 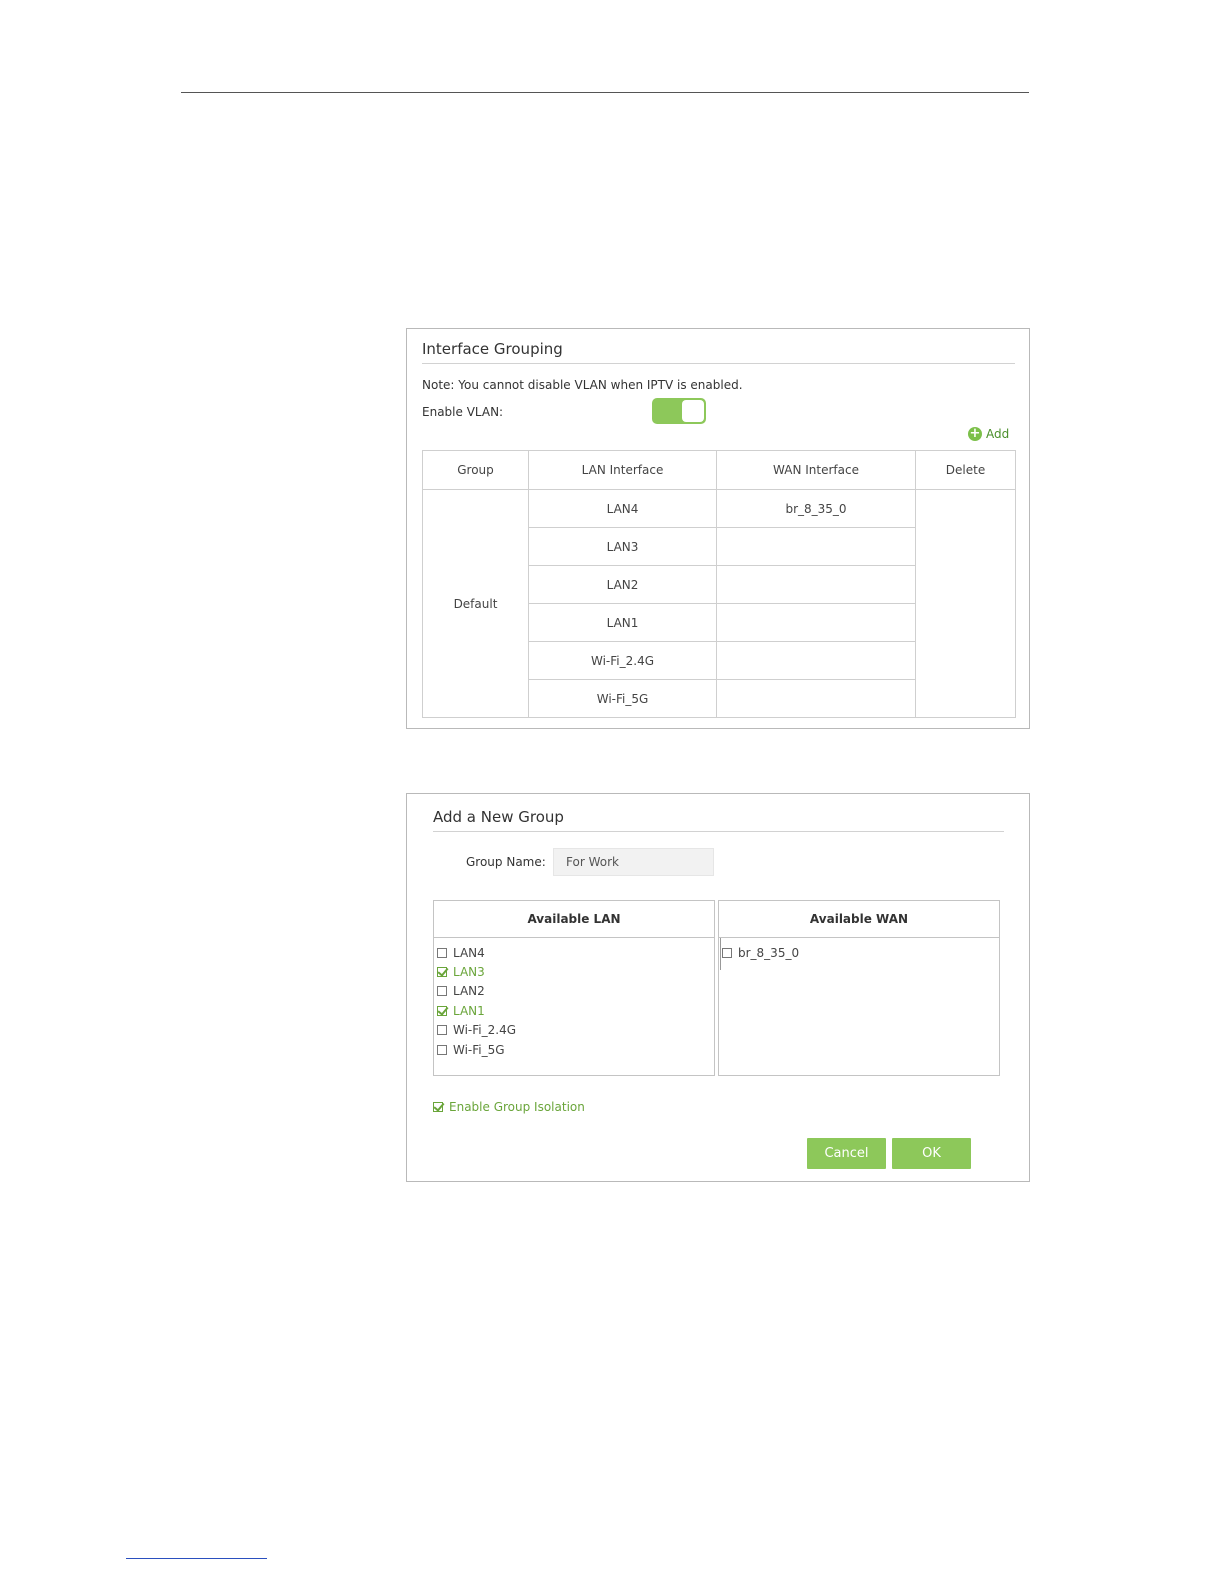 I want to click on panel-title: Add a New Group, so click(x=498, y=817).